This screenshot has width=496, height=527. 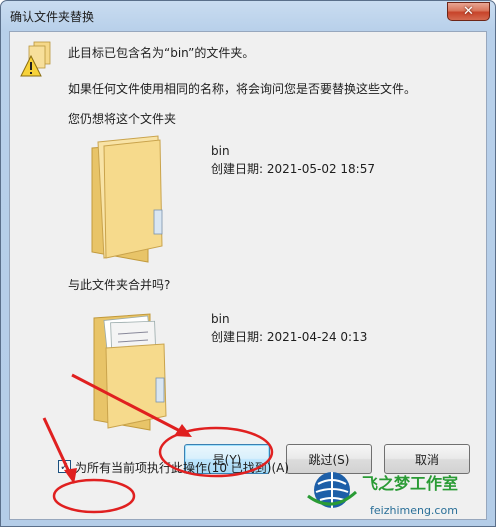 What do you see at coordinates (52, 17) in the screenshot?
I see `window-title: 确认文件夹替换` at bounding box center [52, 17].